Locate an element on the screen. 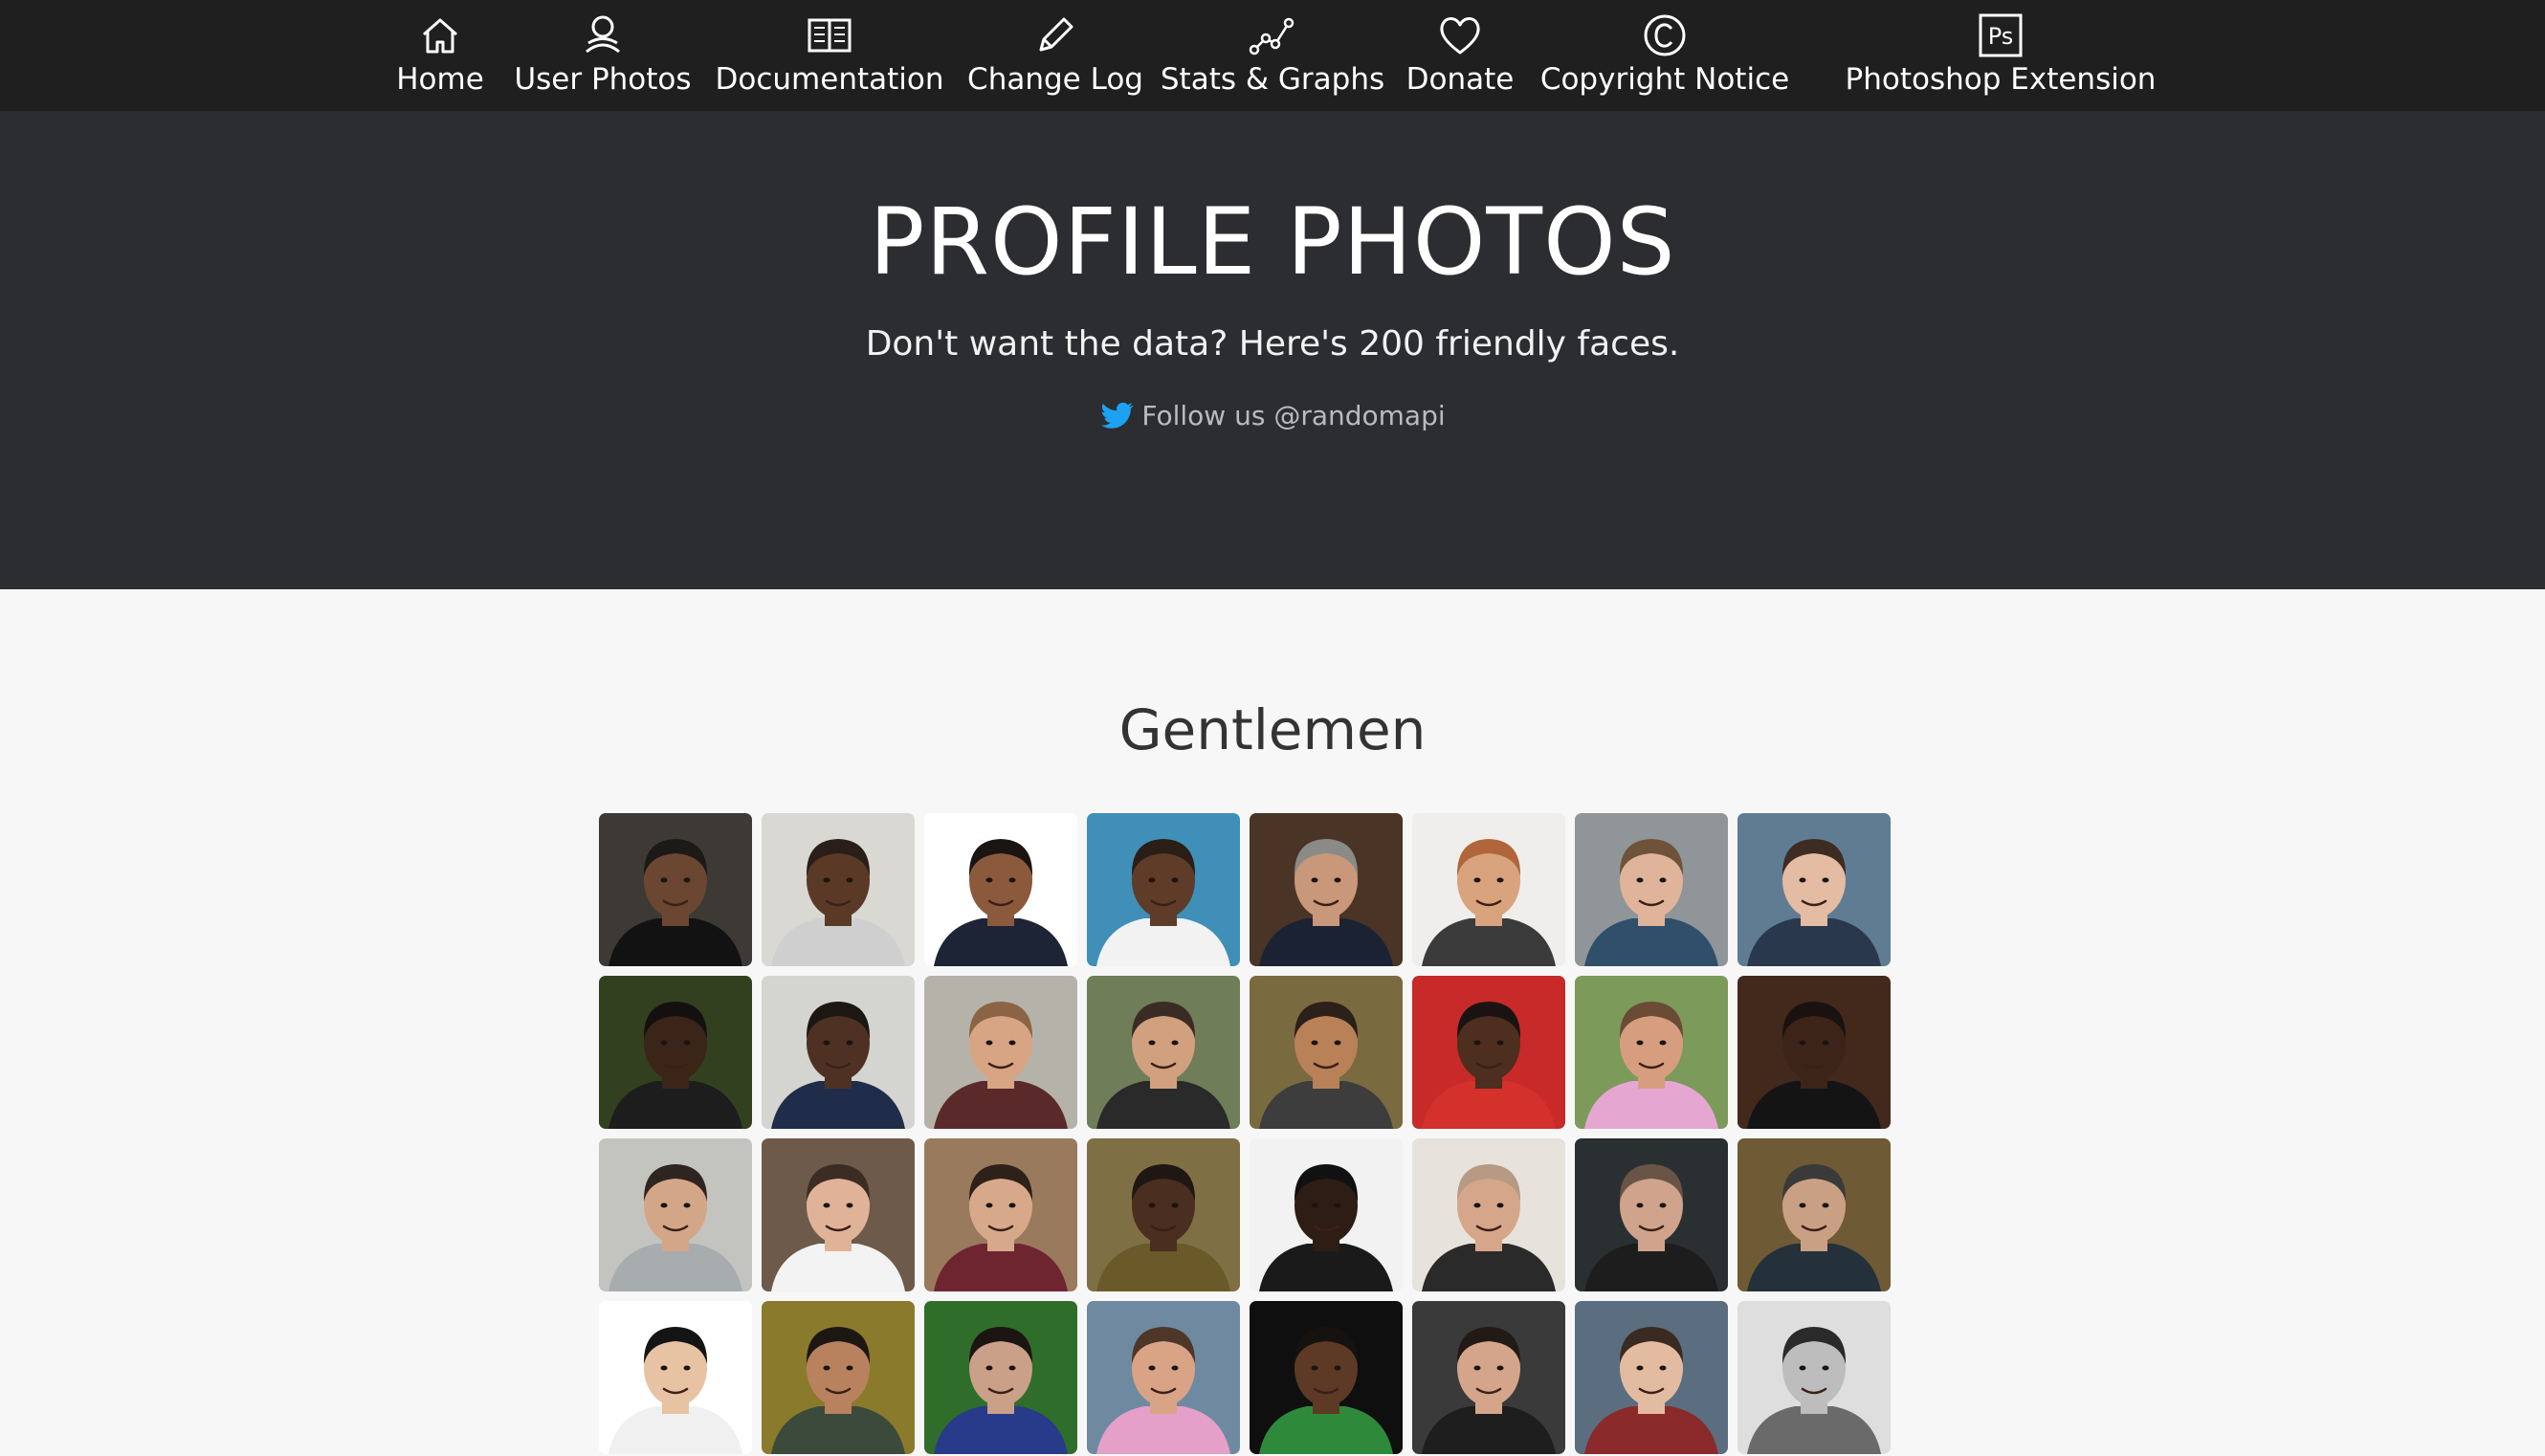  nav-item-change-log: Change Log is located at coordinates (1055, 57).